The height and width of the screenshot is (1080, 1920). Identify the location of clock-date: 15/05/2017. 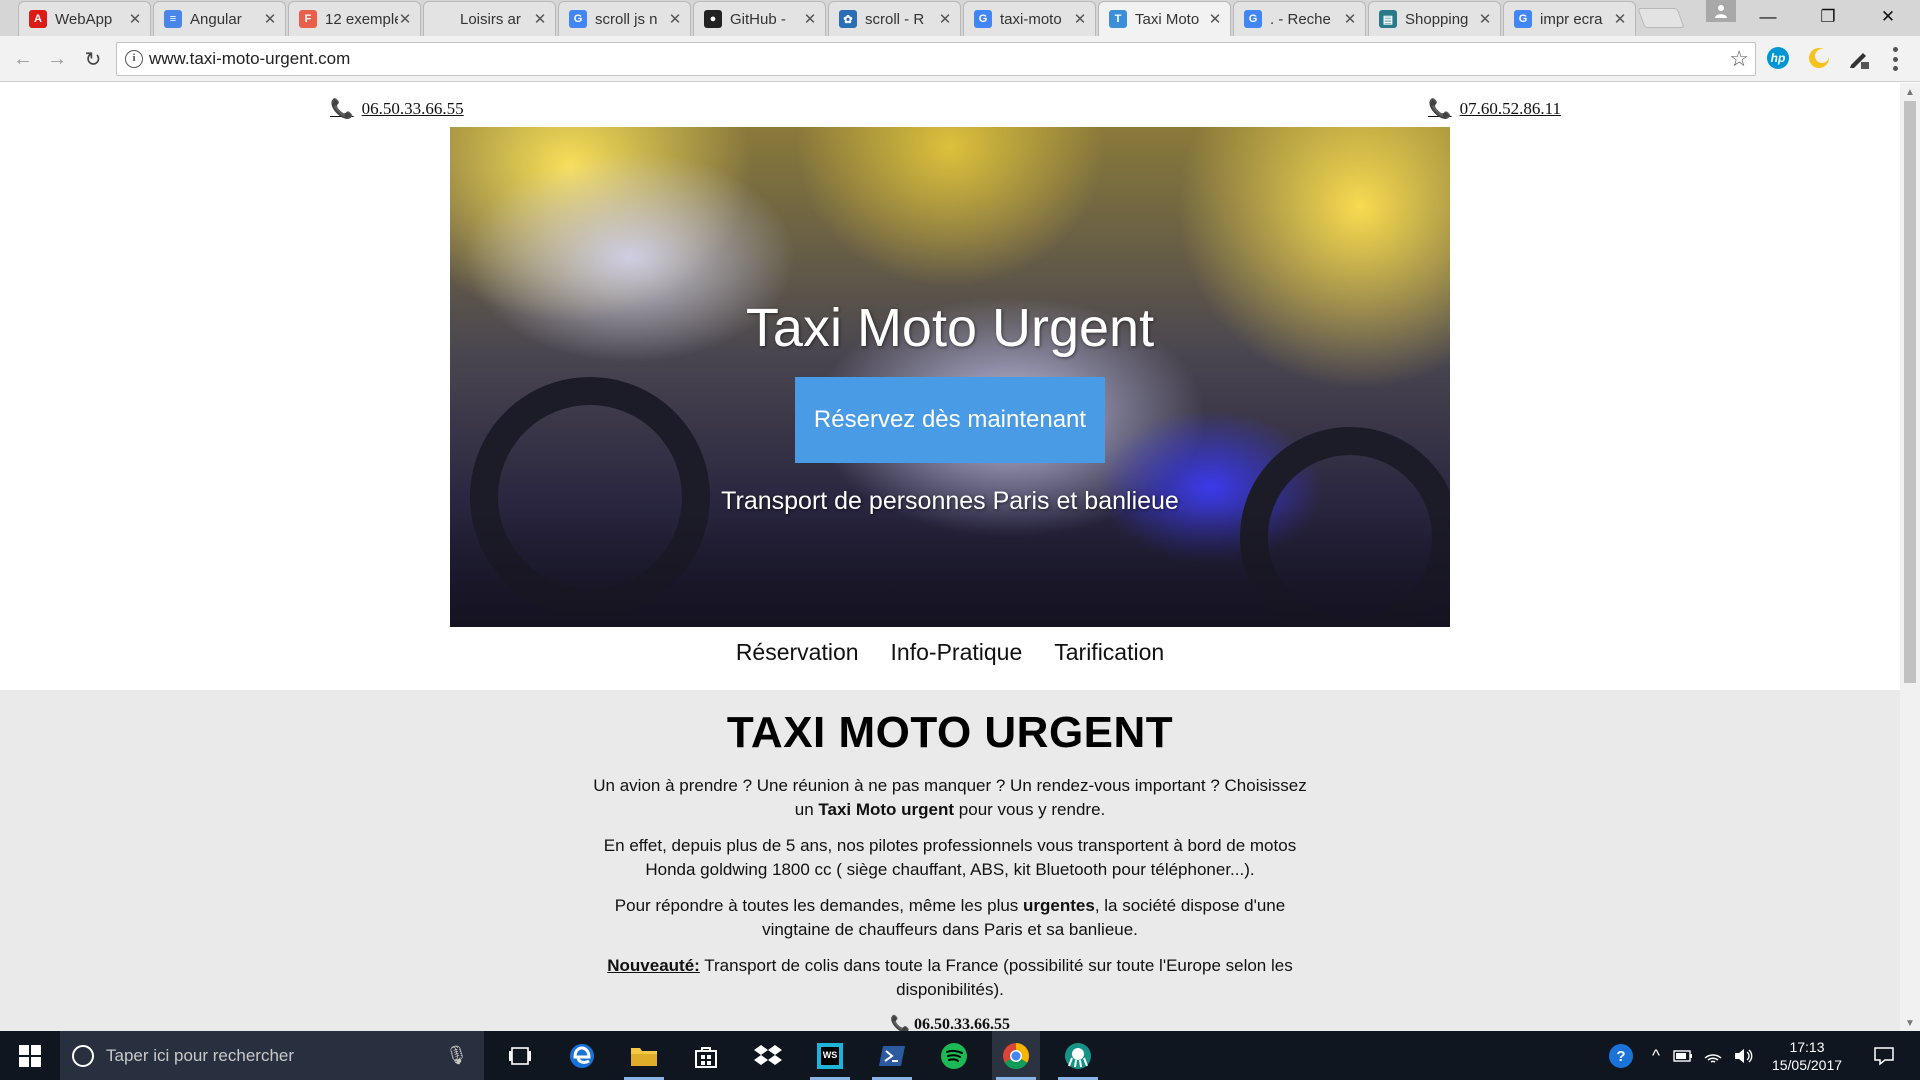
(1807, 1065).